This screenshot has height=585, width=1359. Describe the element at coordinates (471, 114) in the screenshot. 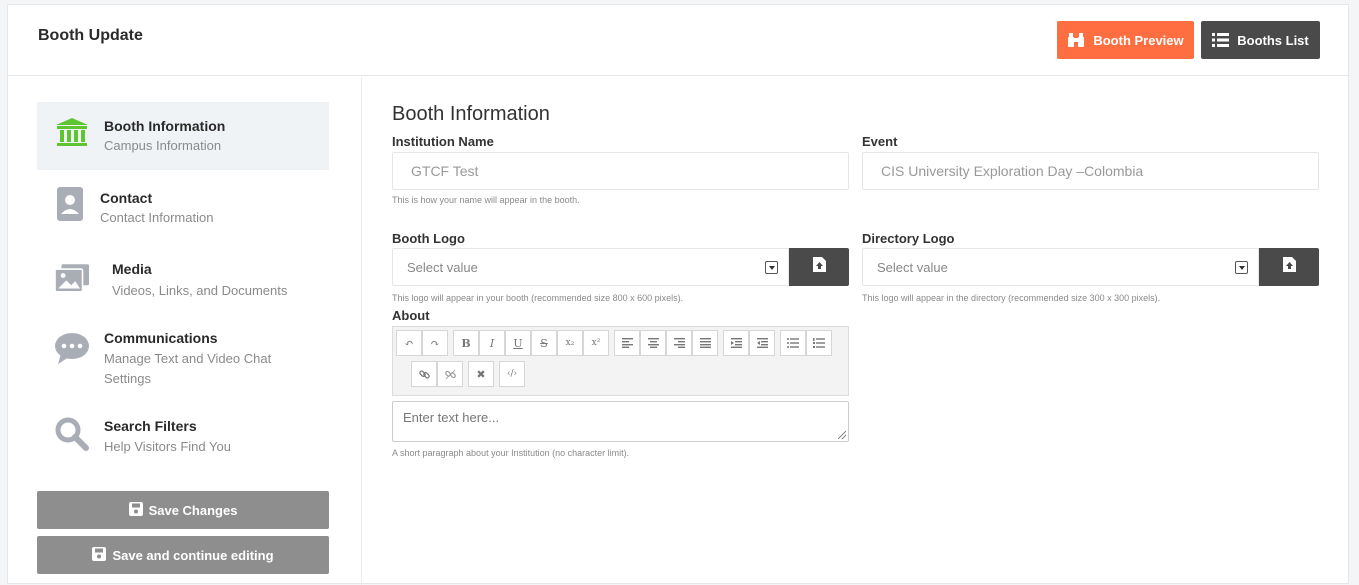

I see `section-title: Booth Information` at that location.